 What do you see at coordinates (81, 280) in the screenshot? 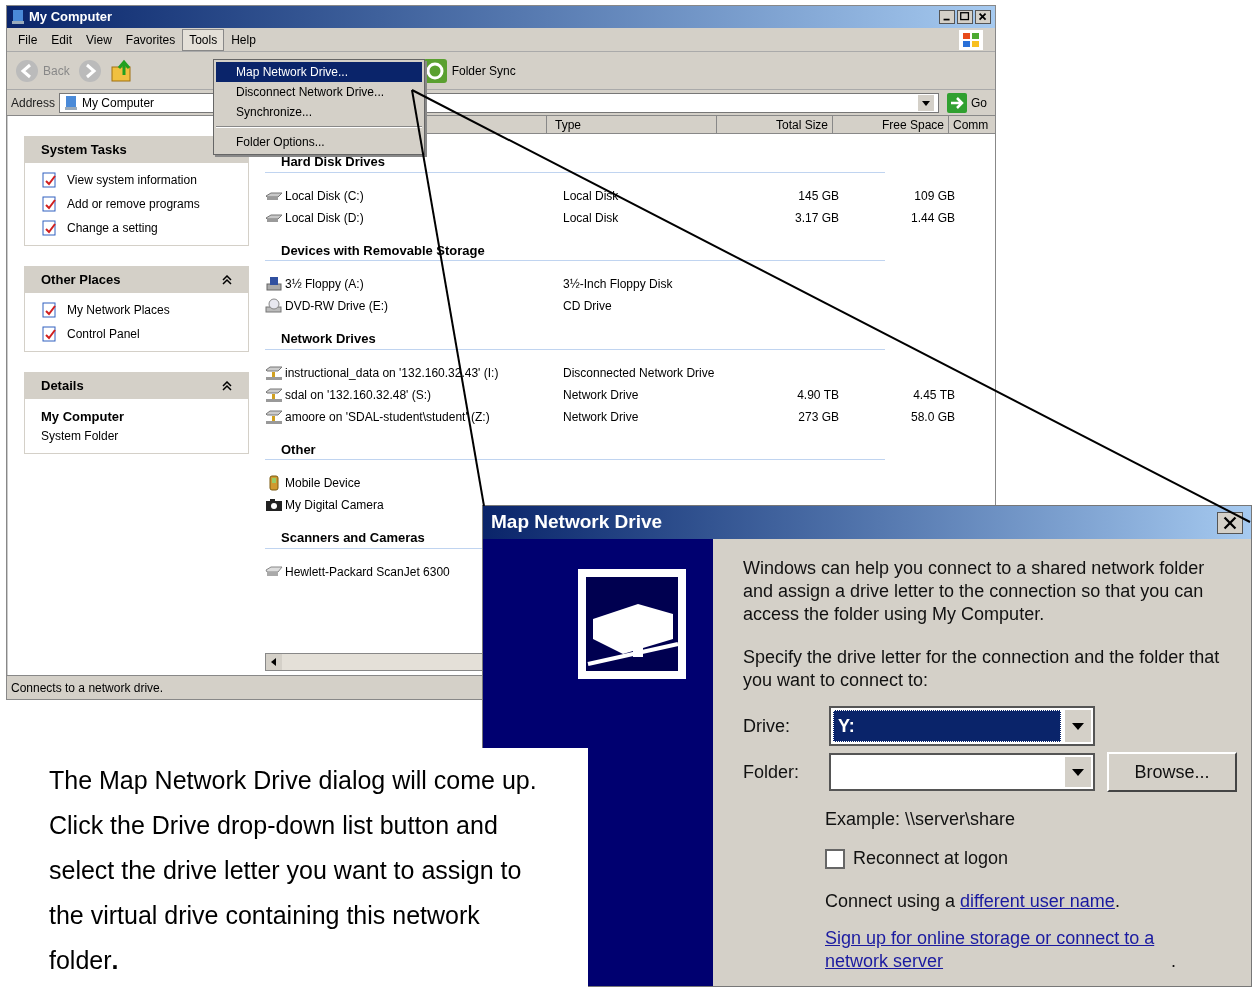
I see `panel-title: Other Places` at bounding box center [81, 280].